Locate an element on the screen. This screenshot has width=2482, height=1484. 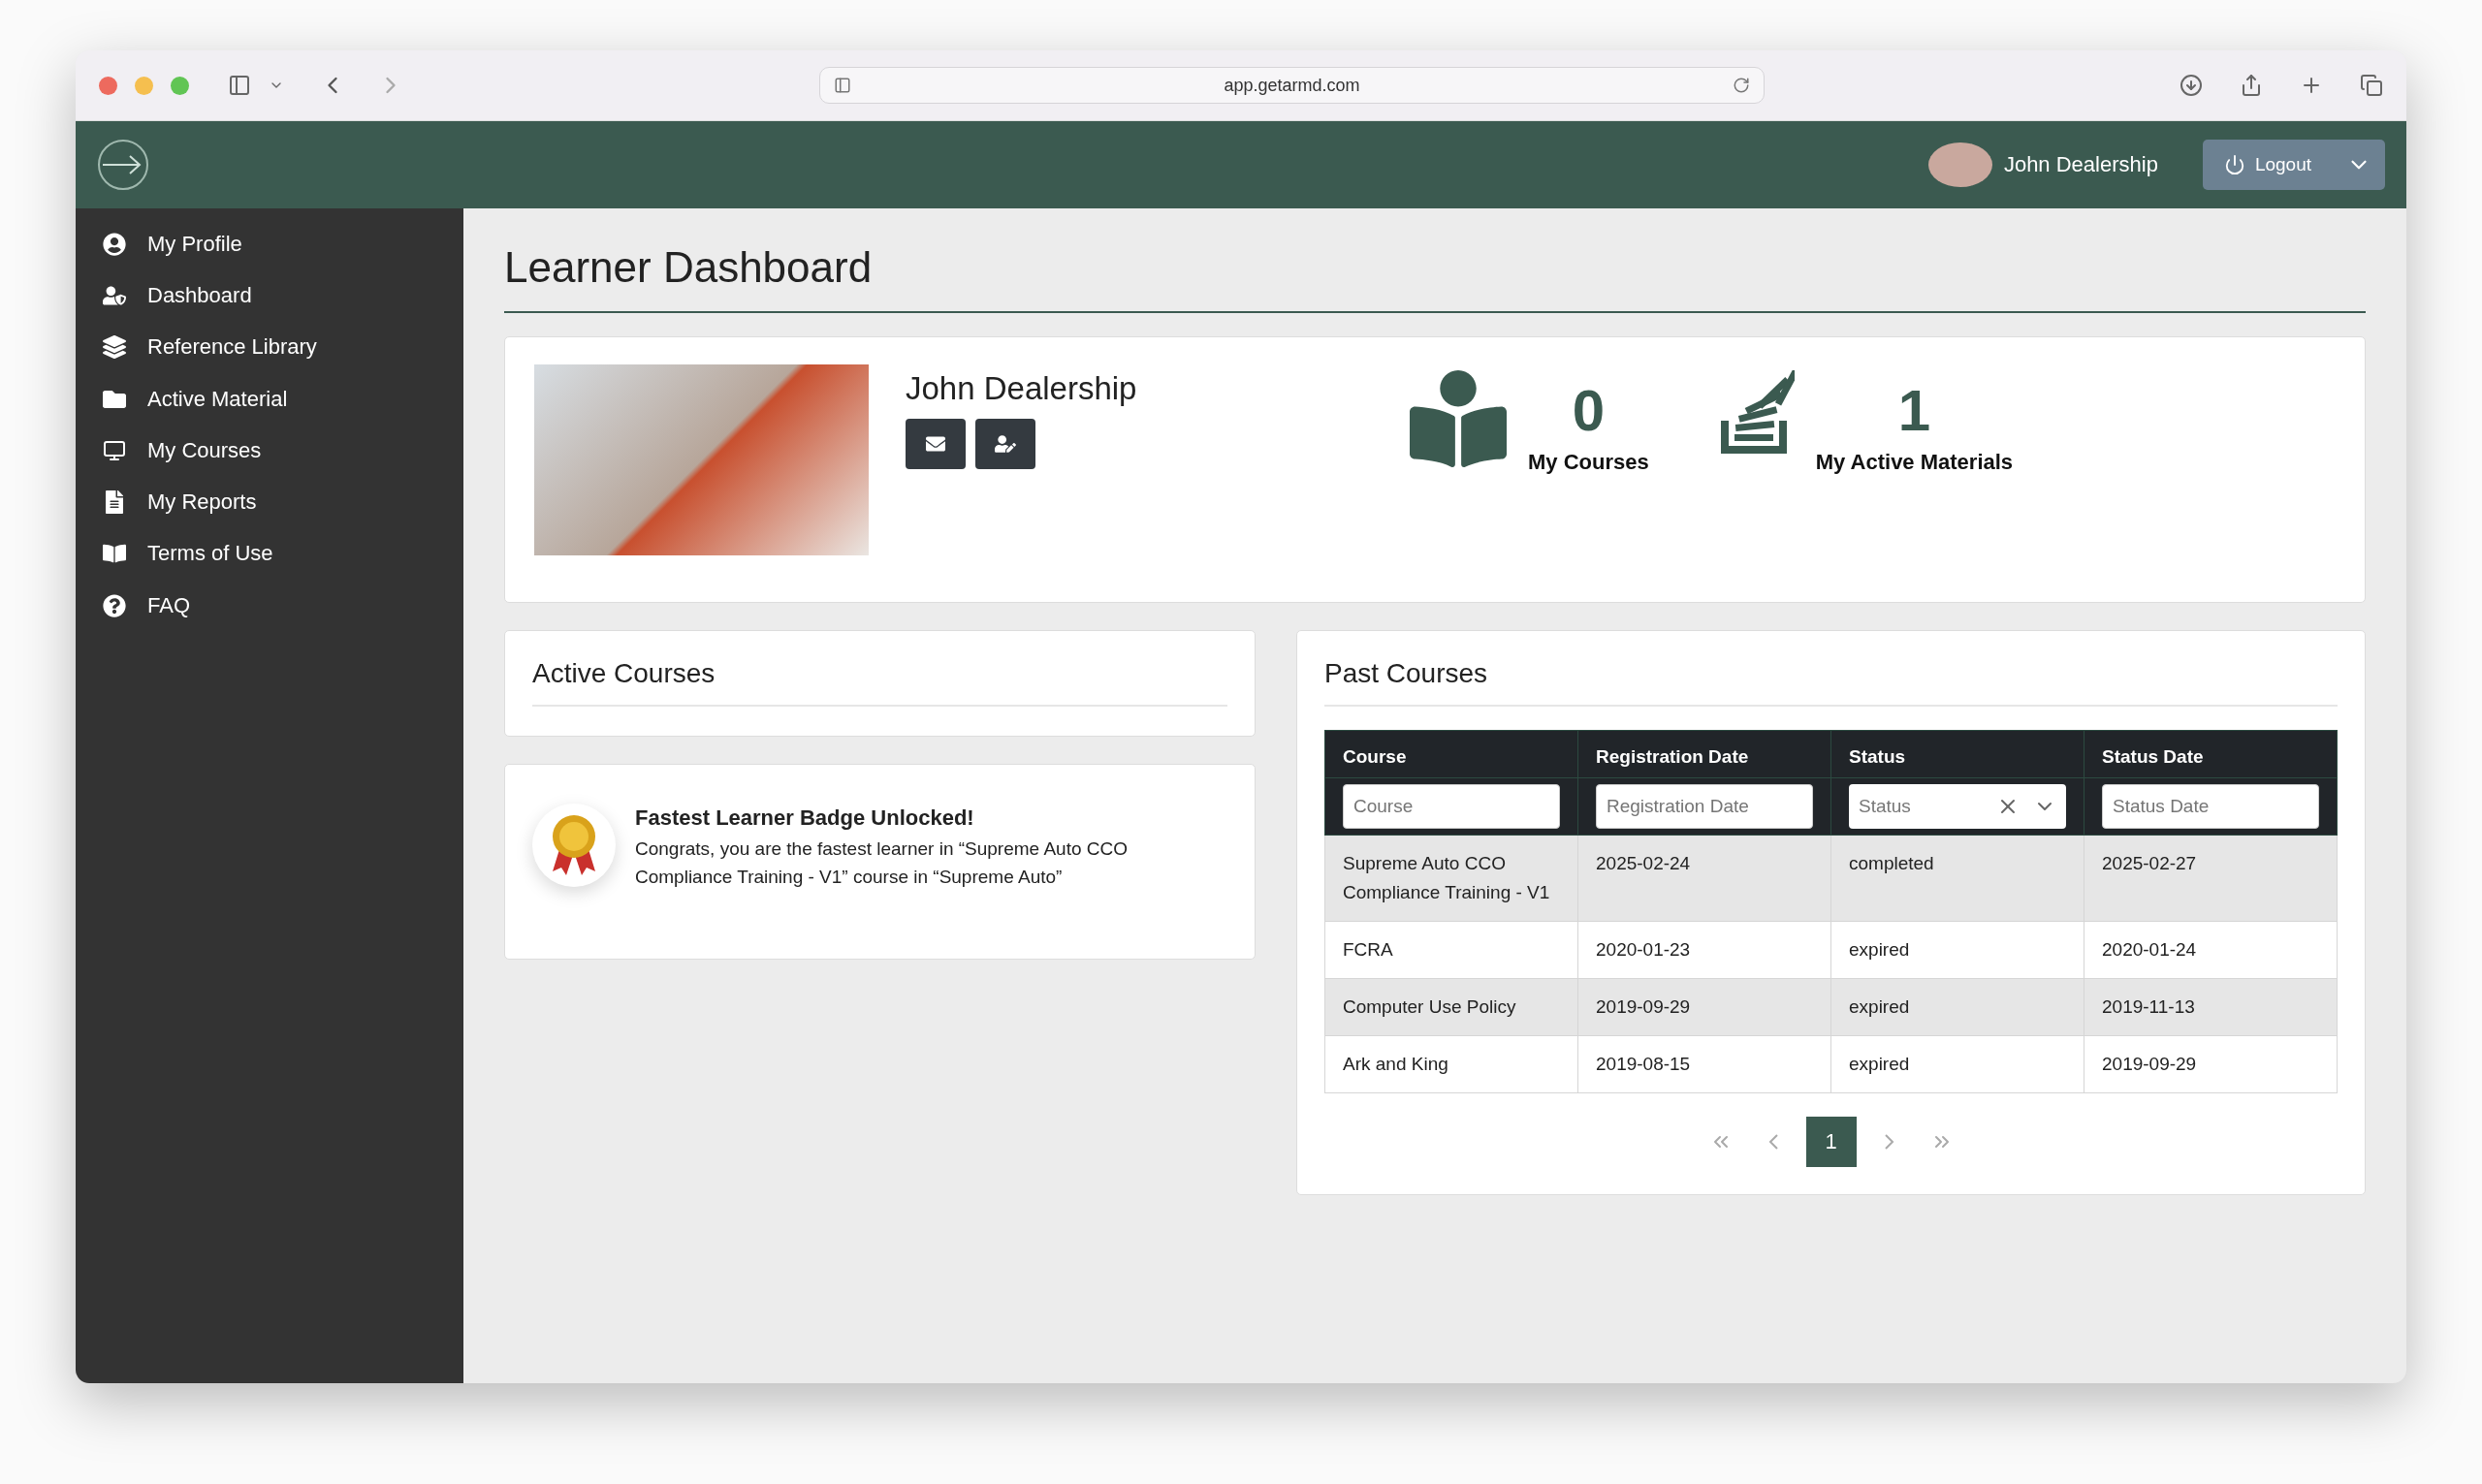
close-window-dot is located at coordinates (108, 86).